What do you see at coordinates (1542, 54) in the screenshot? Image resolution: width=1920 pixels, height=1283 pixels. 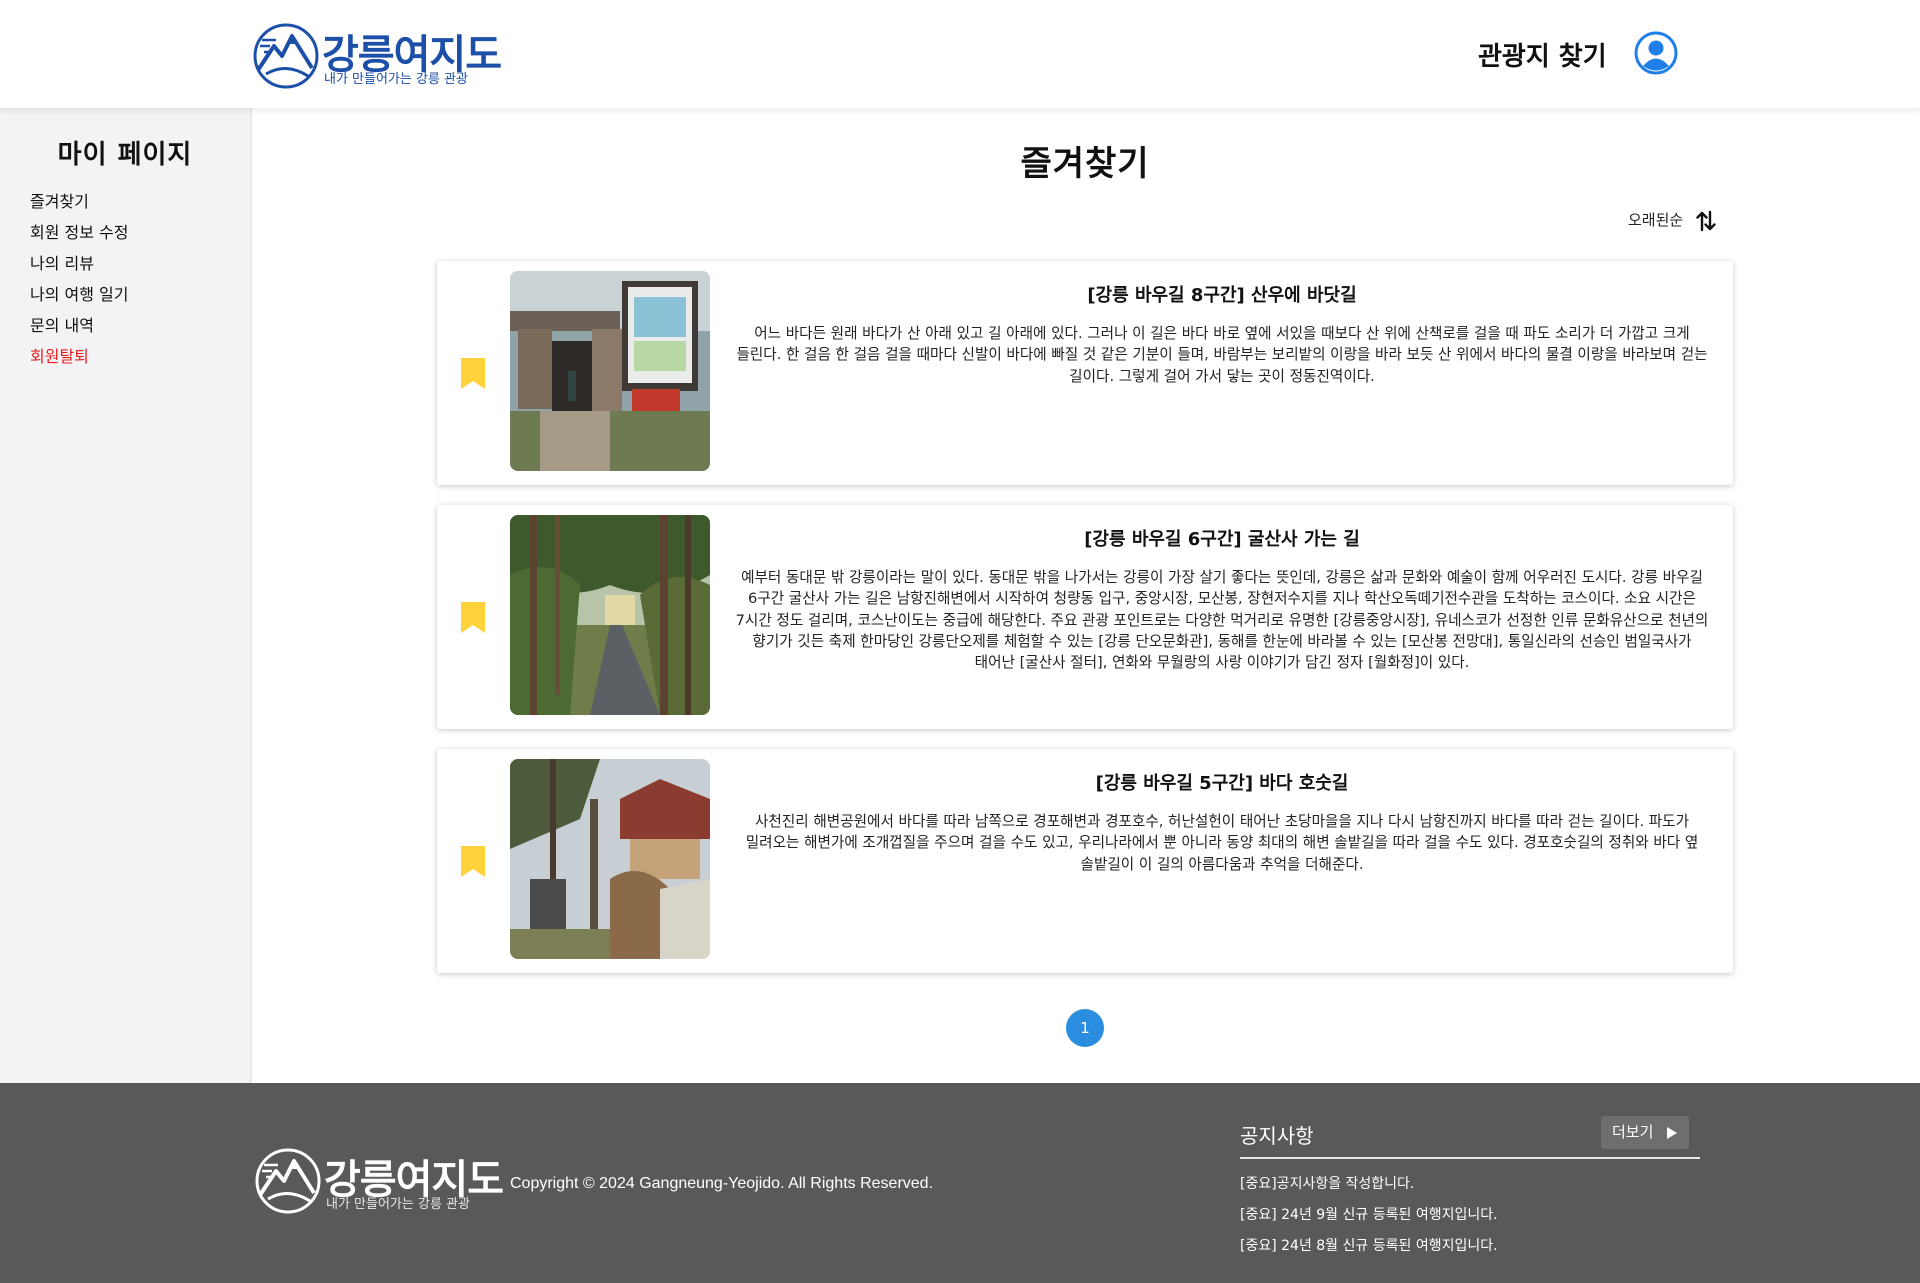 I see `nav-find-attractions: 관광지 찾기` at bounding box center [1542, 54].